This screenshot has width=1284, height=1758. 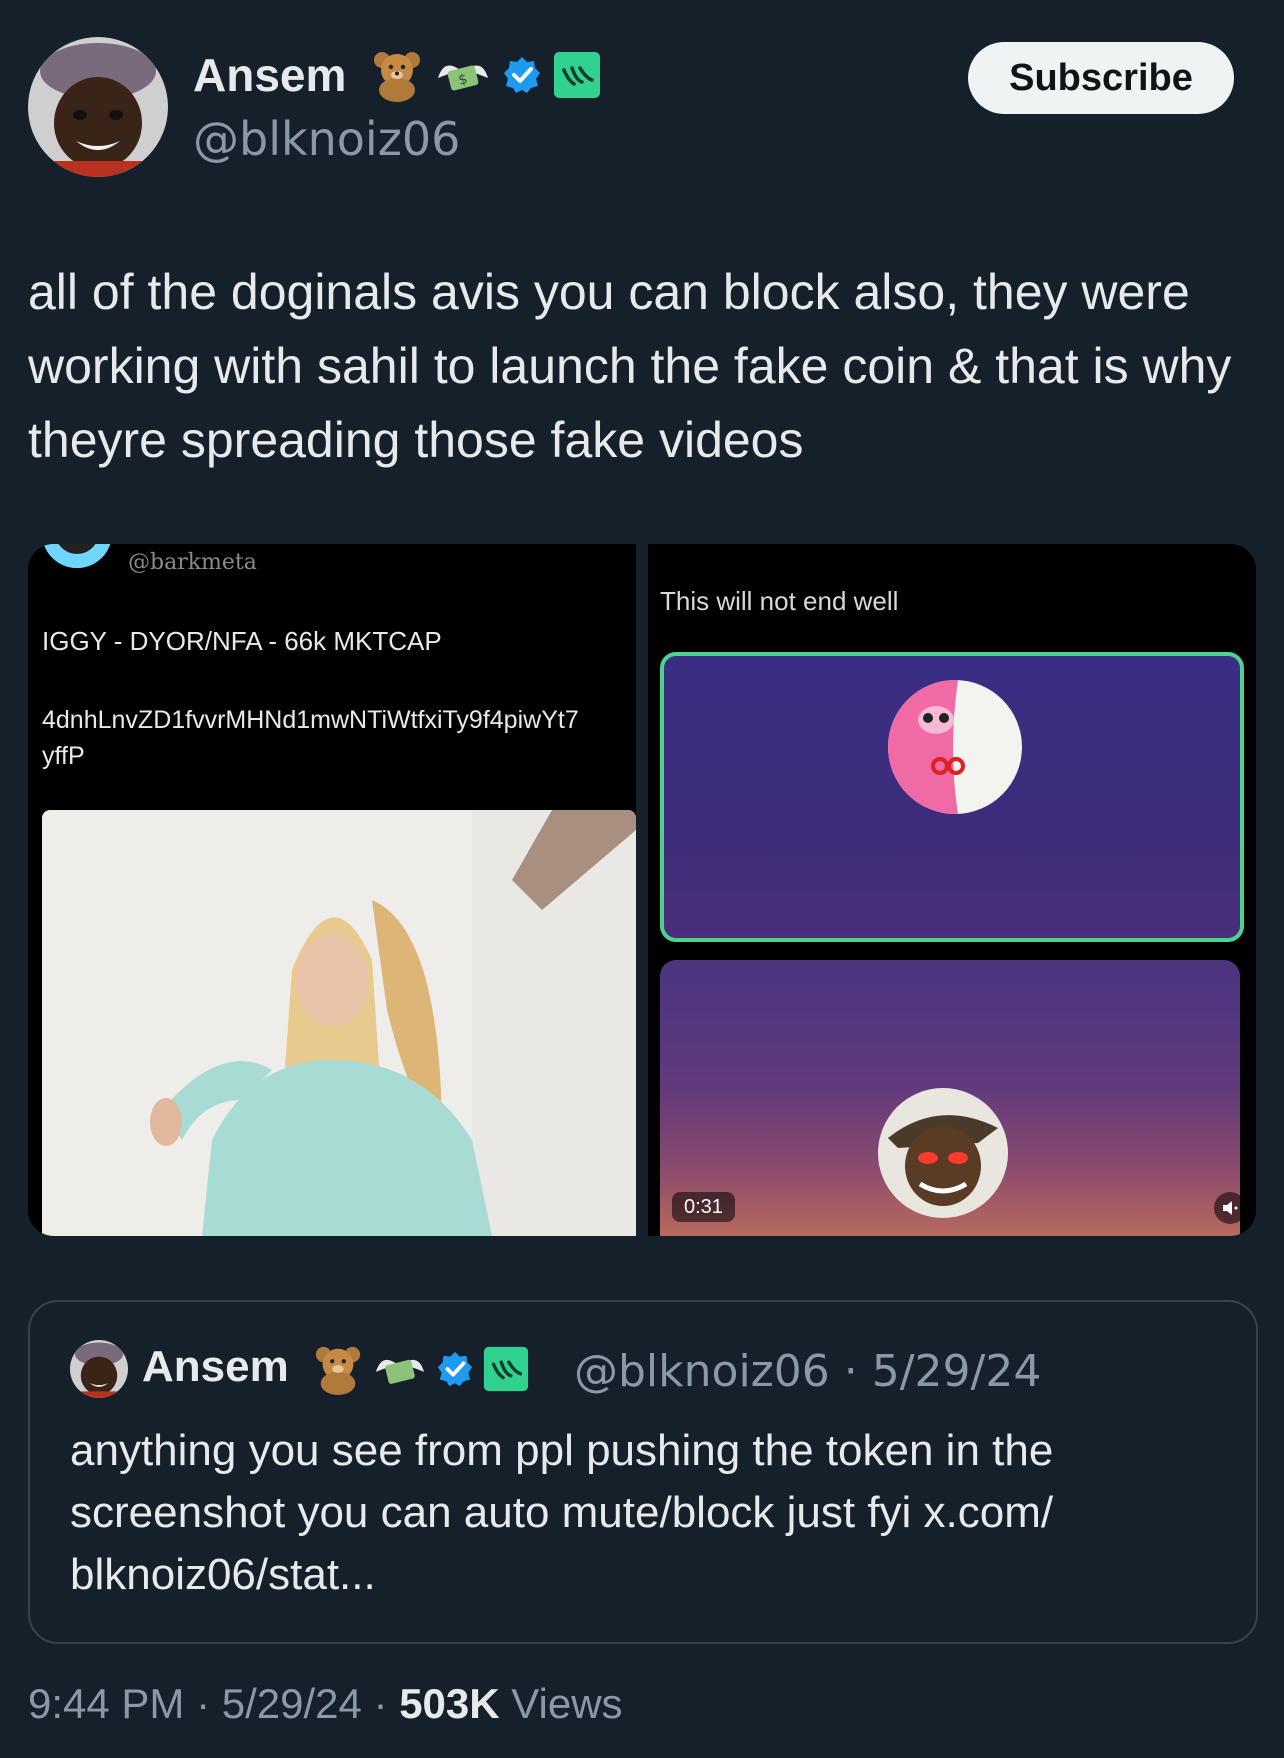 I want to click on volume-icon, so click(x=1230, y=1208).